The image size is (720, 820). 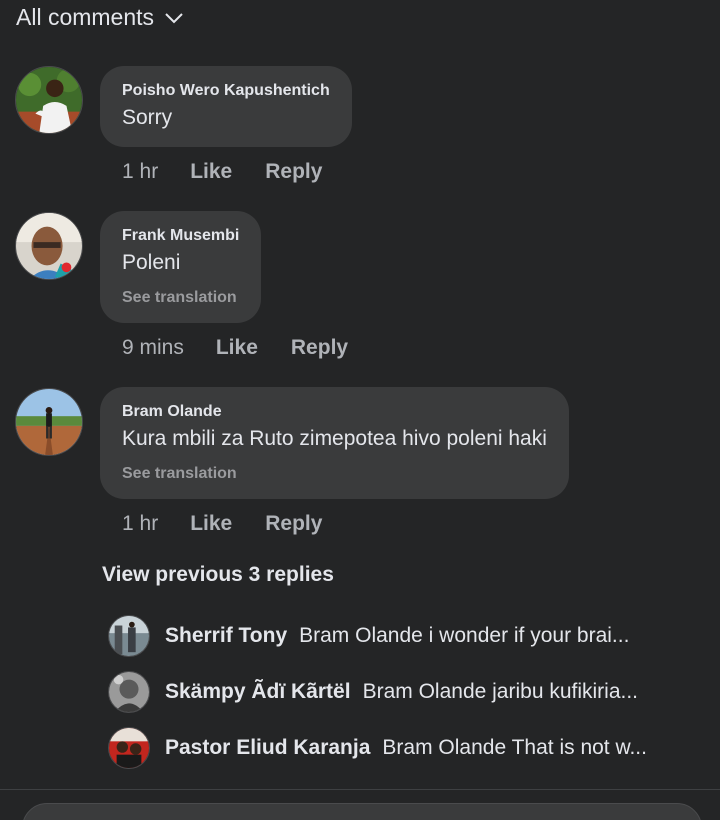 I want to click on chevron-down-icon, so click(x=174, y=17).